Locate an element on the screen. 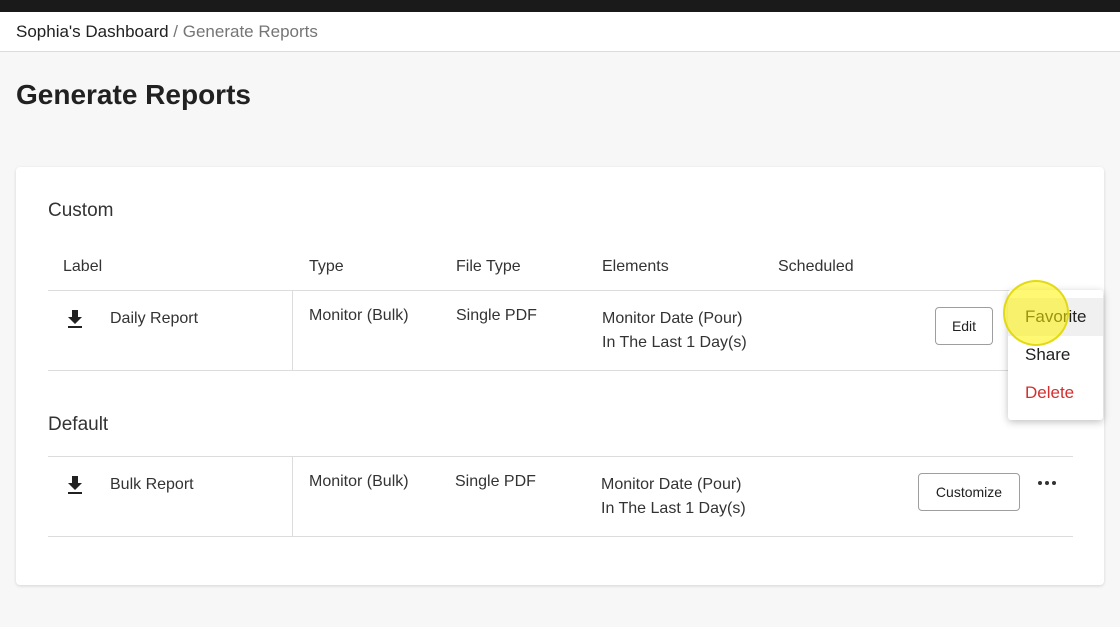 The height and width of the screenshot is (627, 1120). breadcrumb-home-link: Sophia's Dashboard is located at coordinates (92, 31).